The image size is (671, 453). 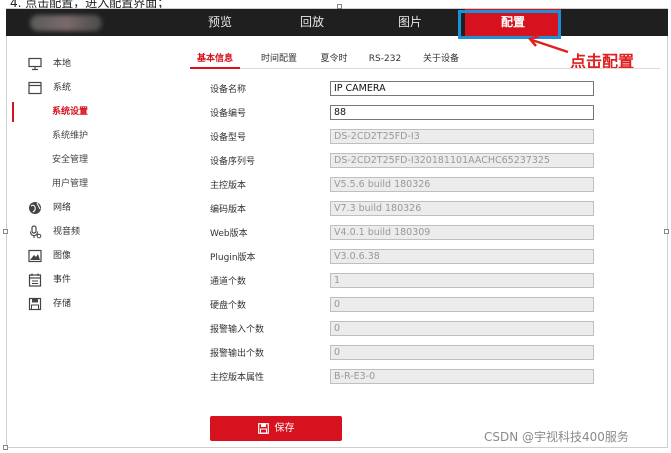 I want to click on logo-blurred, so click(x=66, y=23).